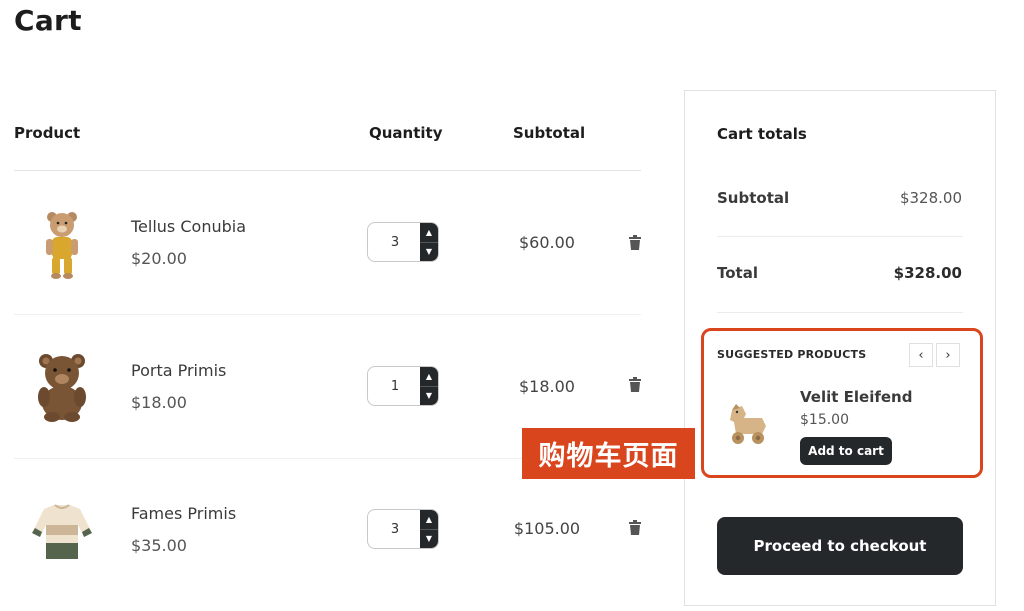 The height and width of the screenshot is (611, 1024). What do you see at coordinates (608, 453) in the screenshot?
I see `annotation-label: 购物车页面` at bounding box center [608, 453].